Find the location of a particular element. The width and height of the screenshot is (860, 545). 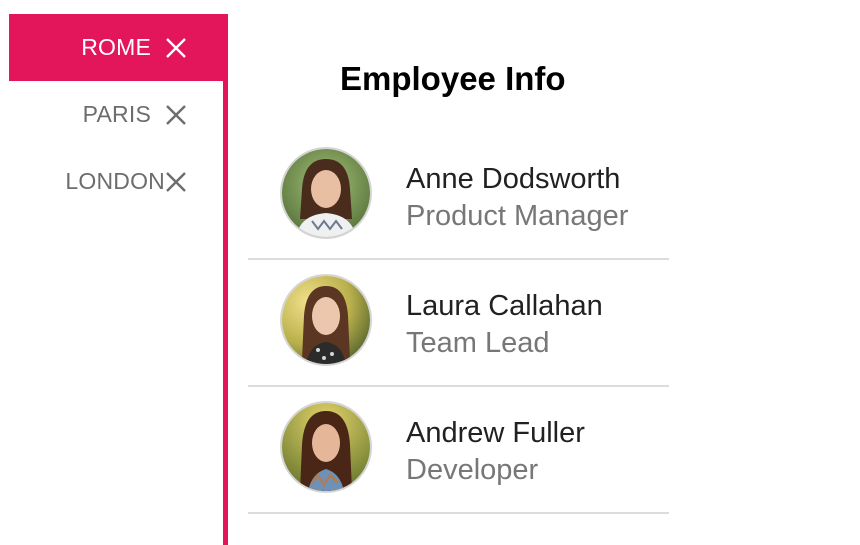

tab-london: LONDON is located at coordinates (116, 181).